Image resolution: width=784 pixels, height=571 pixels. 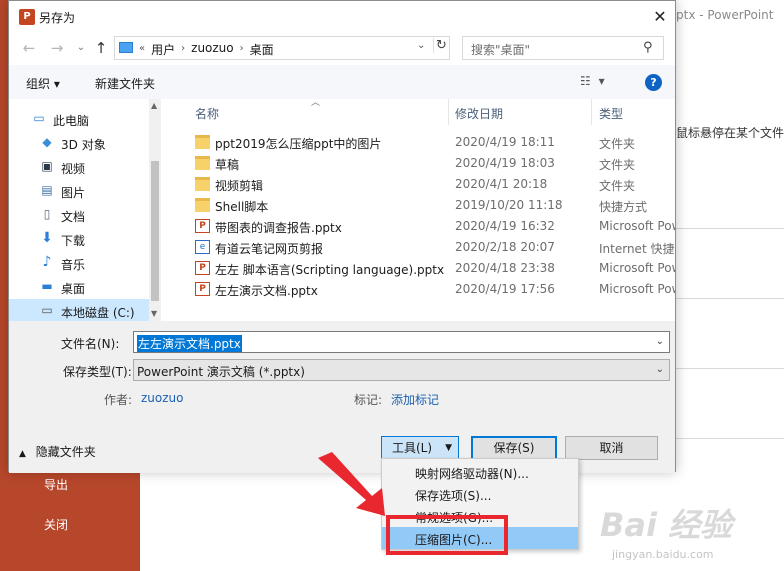 I want to click on nav-item-downloads: ⬇ 下载, so click(x=79, y=239).